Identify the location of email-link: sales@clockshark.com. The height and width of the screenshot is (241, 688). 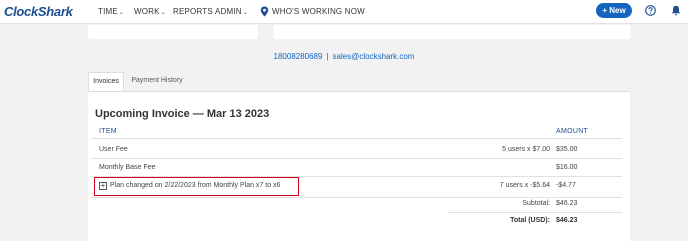
(374, 56).